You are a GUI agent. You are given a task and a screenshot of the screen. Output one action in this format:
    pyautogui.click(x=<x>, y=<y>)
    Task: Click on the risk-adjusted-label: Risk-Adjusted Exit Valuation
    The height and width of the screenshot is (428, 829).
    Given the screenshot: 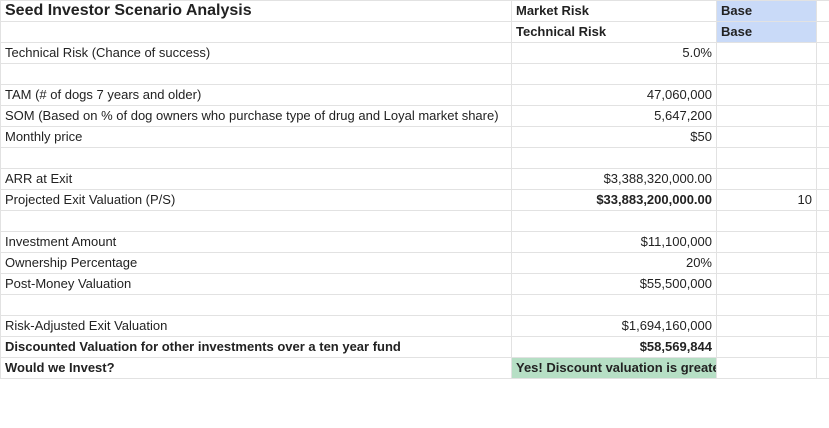 What is the action you would take?
    pyautogui.click(x=256, y=326)
    